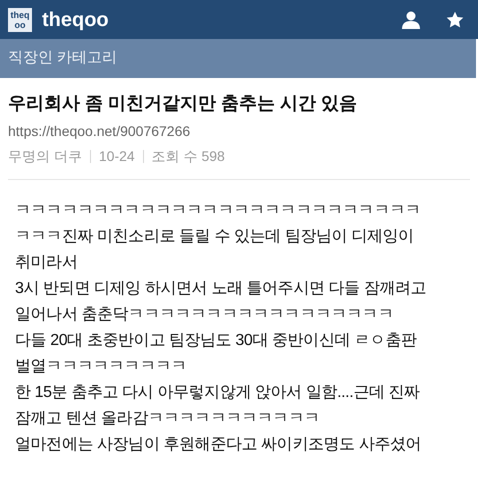  Describe the element at coordinates (167, 419) in the screenshot. I see `body-text-line: 잠깨고 텐션 올라감ㅋㅋㅋㅋㅋㅋㅋㅋㅋㅋㅋ` at that location.